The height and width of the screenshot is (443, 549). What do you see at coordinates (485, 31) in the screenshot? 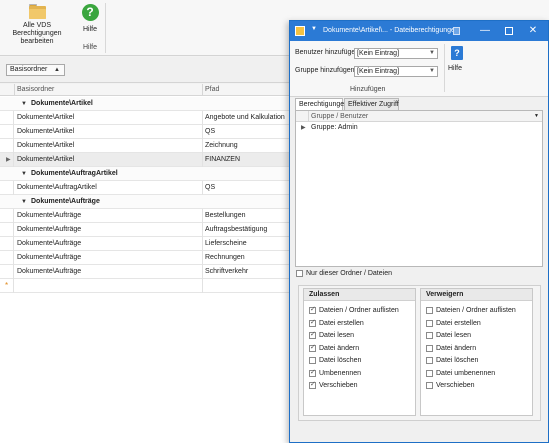
I see `minimize-icon: —` at bounding box center [485, 31].